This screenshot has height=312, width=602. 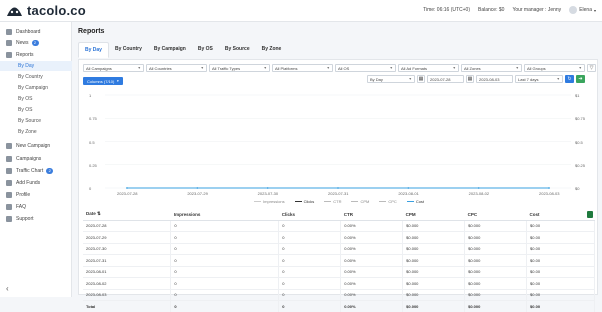 What do you see at coordinates (536, 10) in the screenshot?
I see `manager-info: Your manager : Jenny` at bounding box center [536, 10].